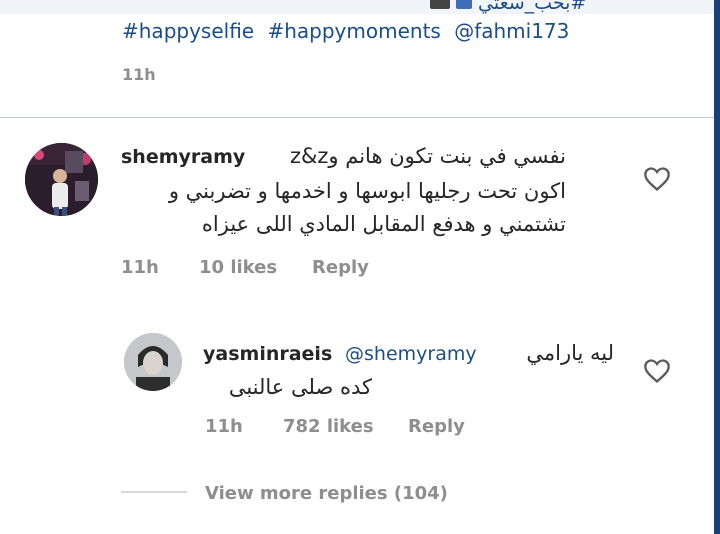 The height and width of the screenshot is (534, 720). Describe the element at coordinates (188, 31) in the screenshot. I see `hashtag-link: #happyselfie` at that location.